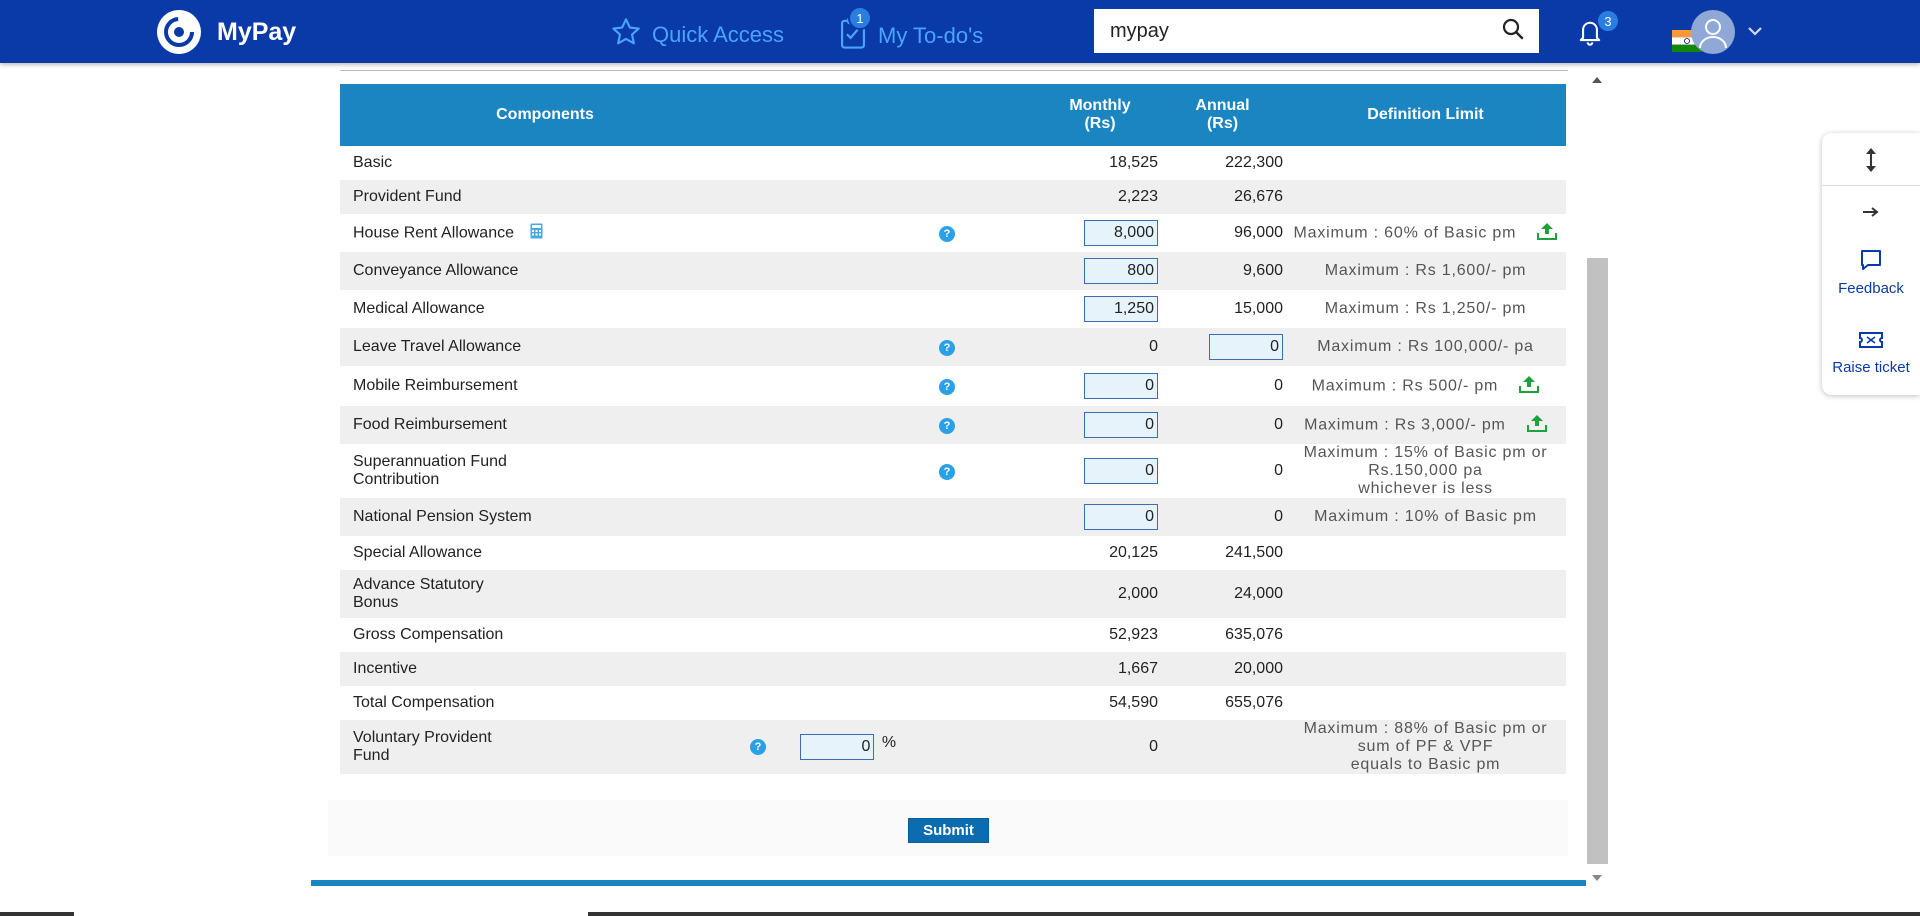 Image resolution: width=1920 pixels, height=916 pixels. Describe the element at coordinates (179, 32) in the screenshot. I see `mypay-logo-icon` at that location.